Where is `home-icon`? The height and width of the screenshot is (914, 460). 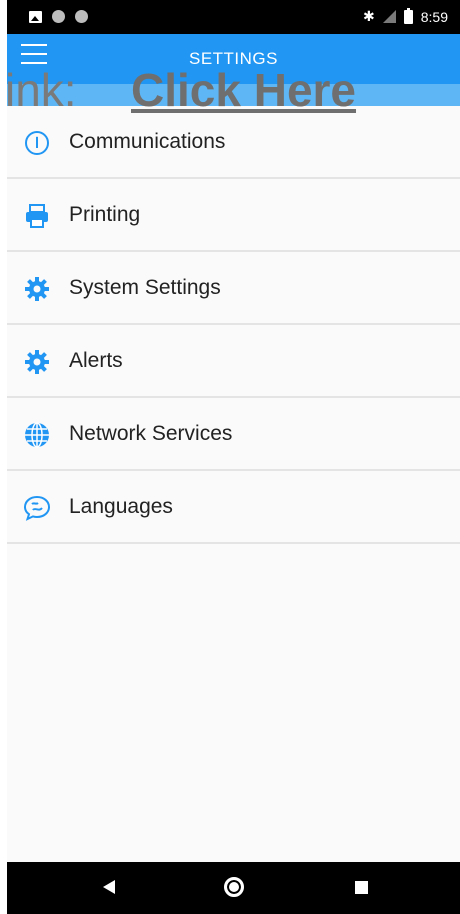 home-icon is located at coordinates (234, 887).